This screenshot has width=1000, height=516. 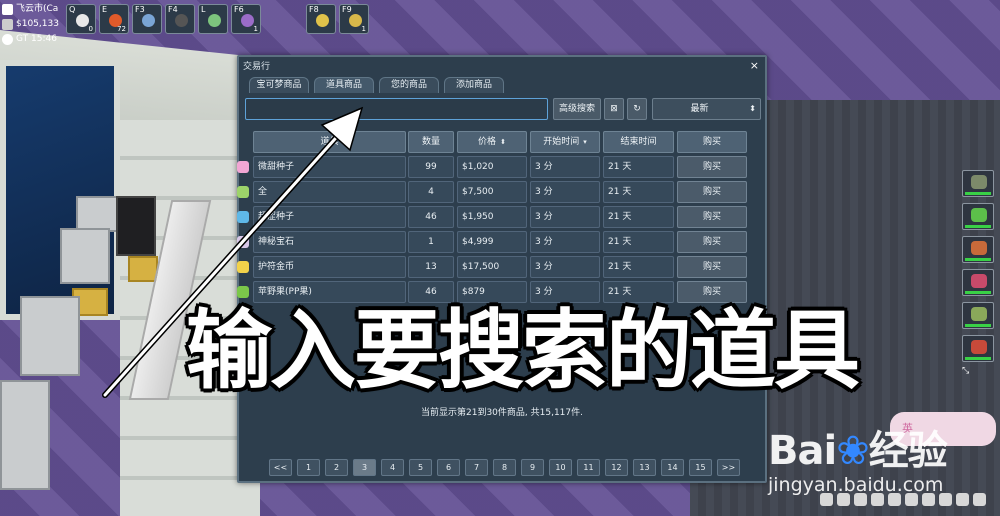 What do you see at coordinates (420, 467) in the screenshot?
I see `page-button: 5` at bounding box center [420, 467].